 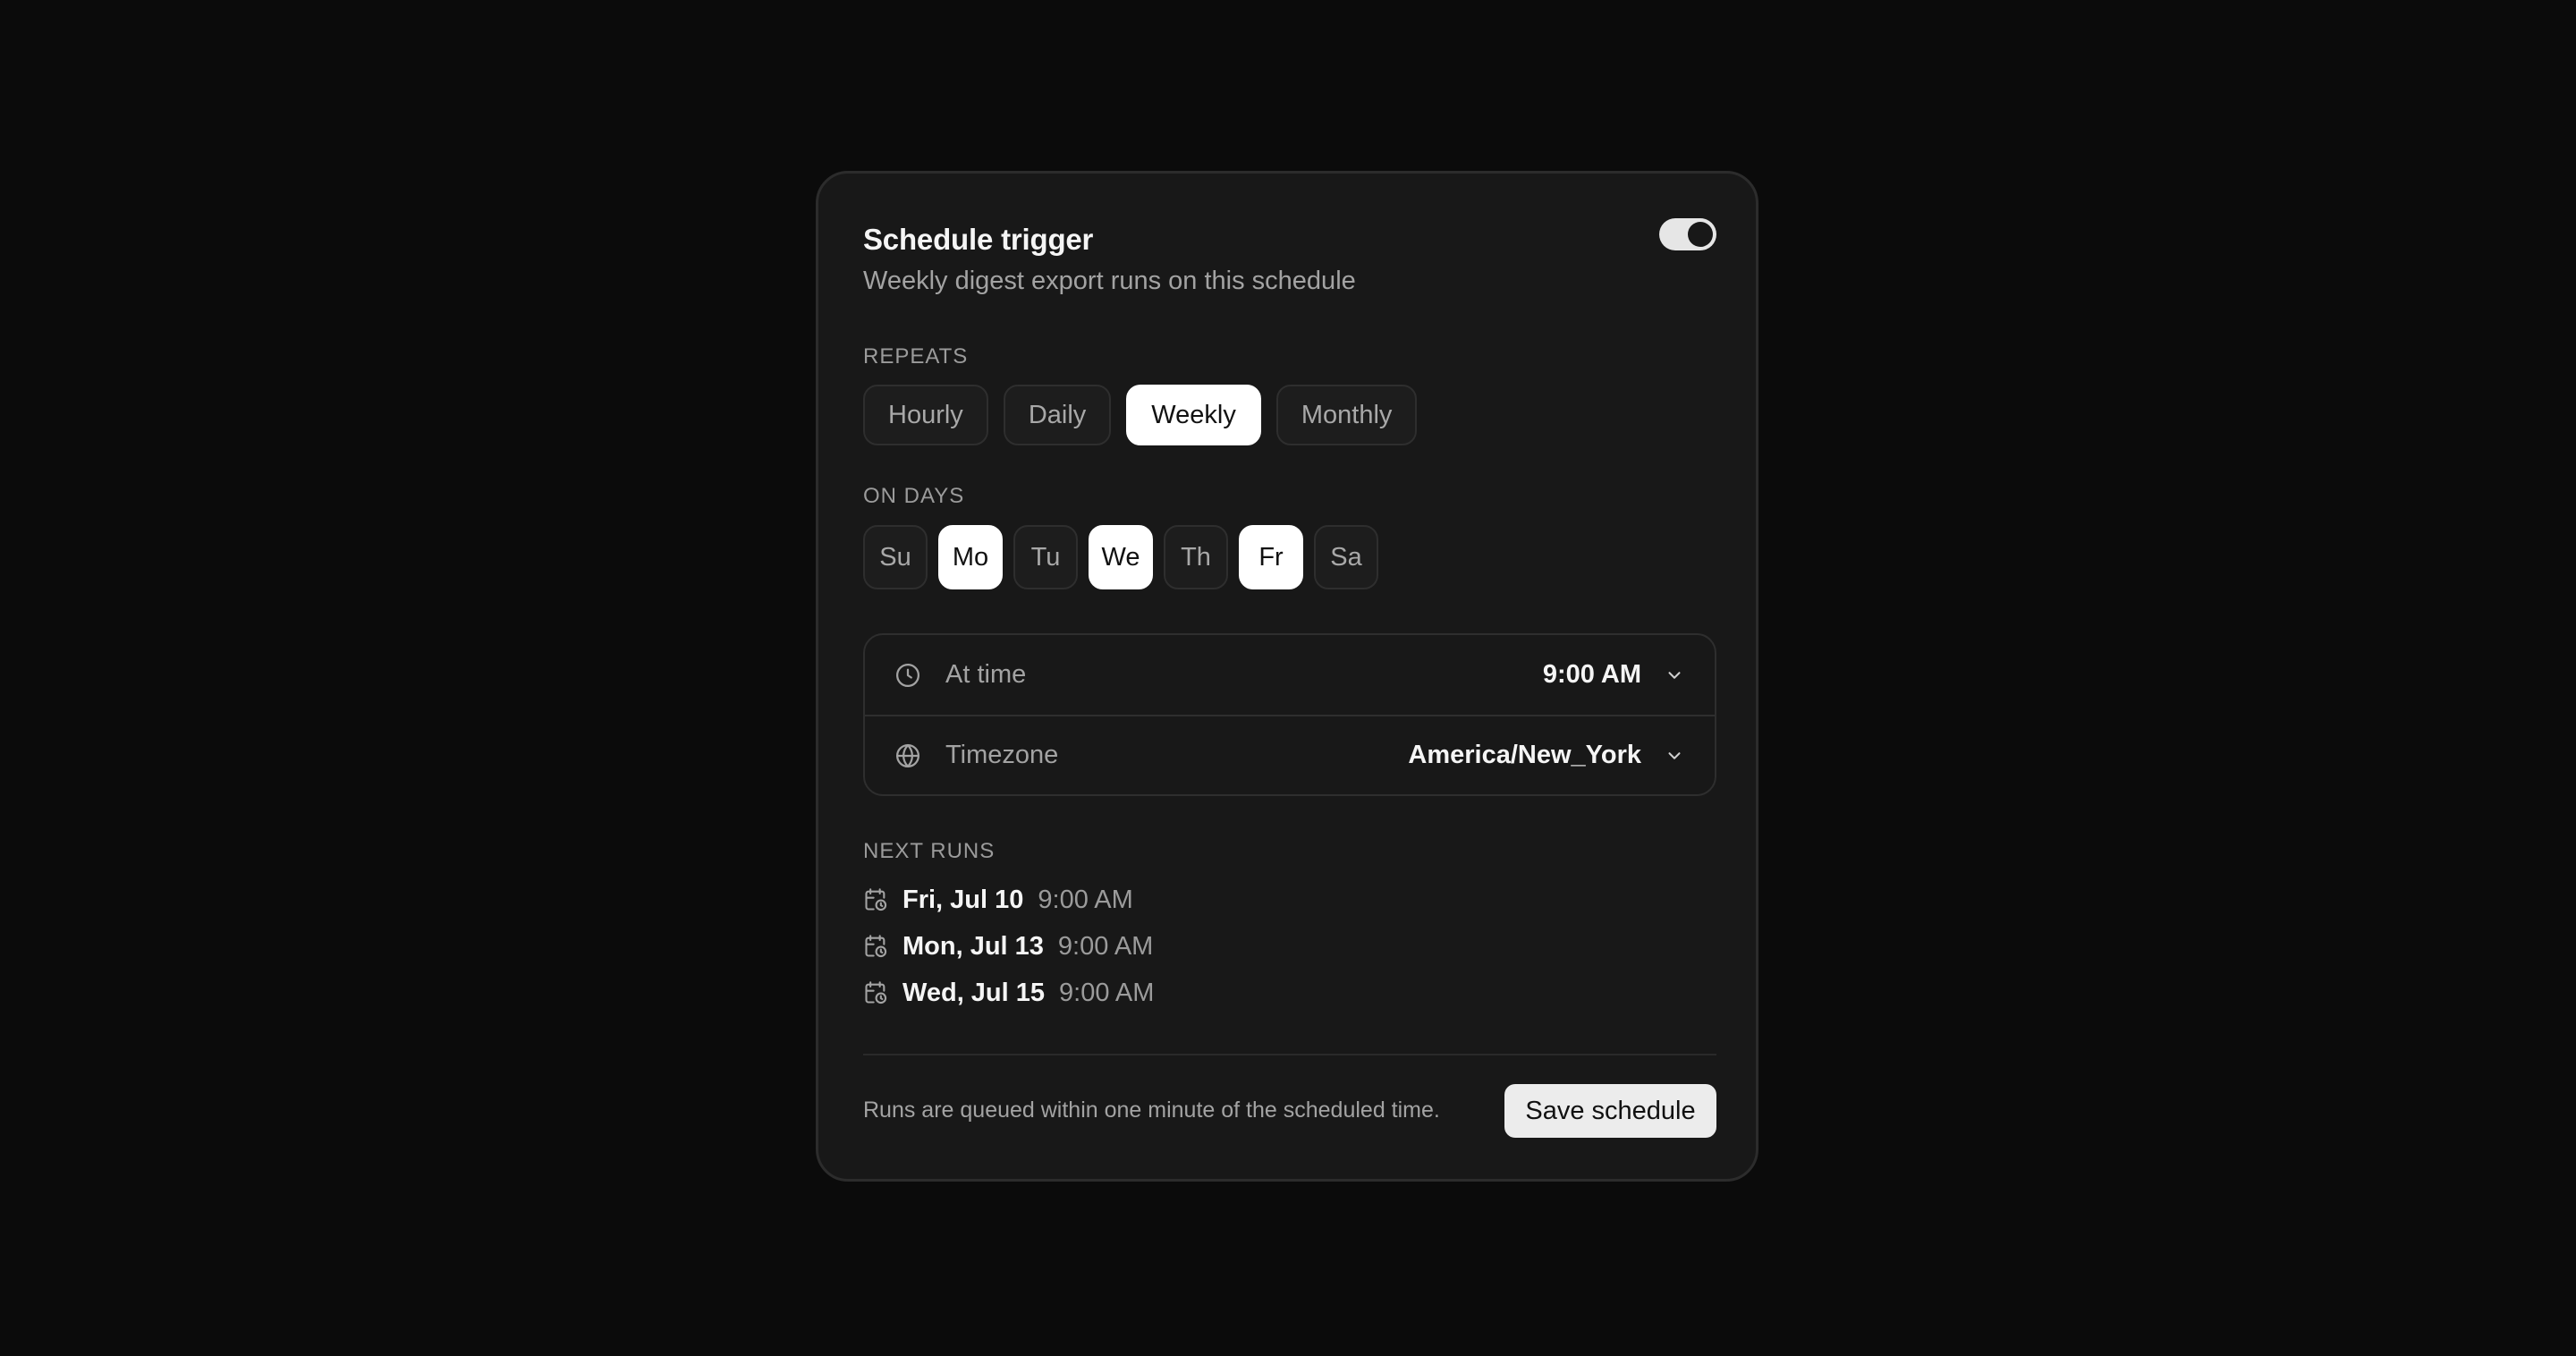 I want to click on list-item: Wed, Jul 15 9:00 AM, so click(x=1008, y=993).